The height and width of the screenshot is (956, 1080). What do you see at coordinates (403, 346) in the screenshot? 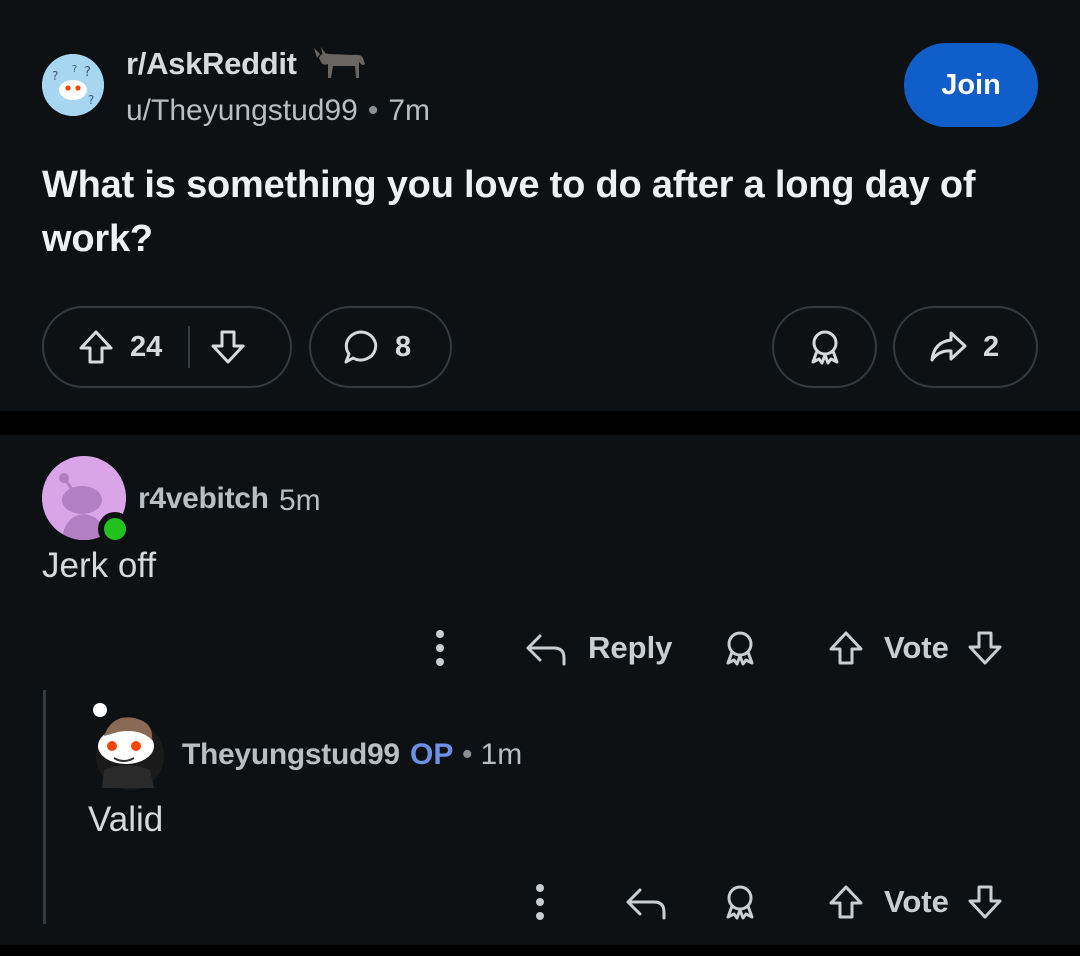
I see `comment-count: 8` at bounding box center [403, 346].